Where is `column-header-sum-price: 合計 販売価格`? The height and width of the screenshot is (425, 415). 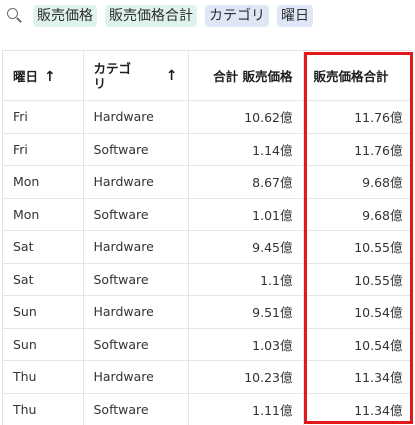 column-header-sum-price: 合計 販売価格 is located at coordinates (246, 75).